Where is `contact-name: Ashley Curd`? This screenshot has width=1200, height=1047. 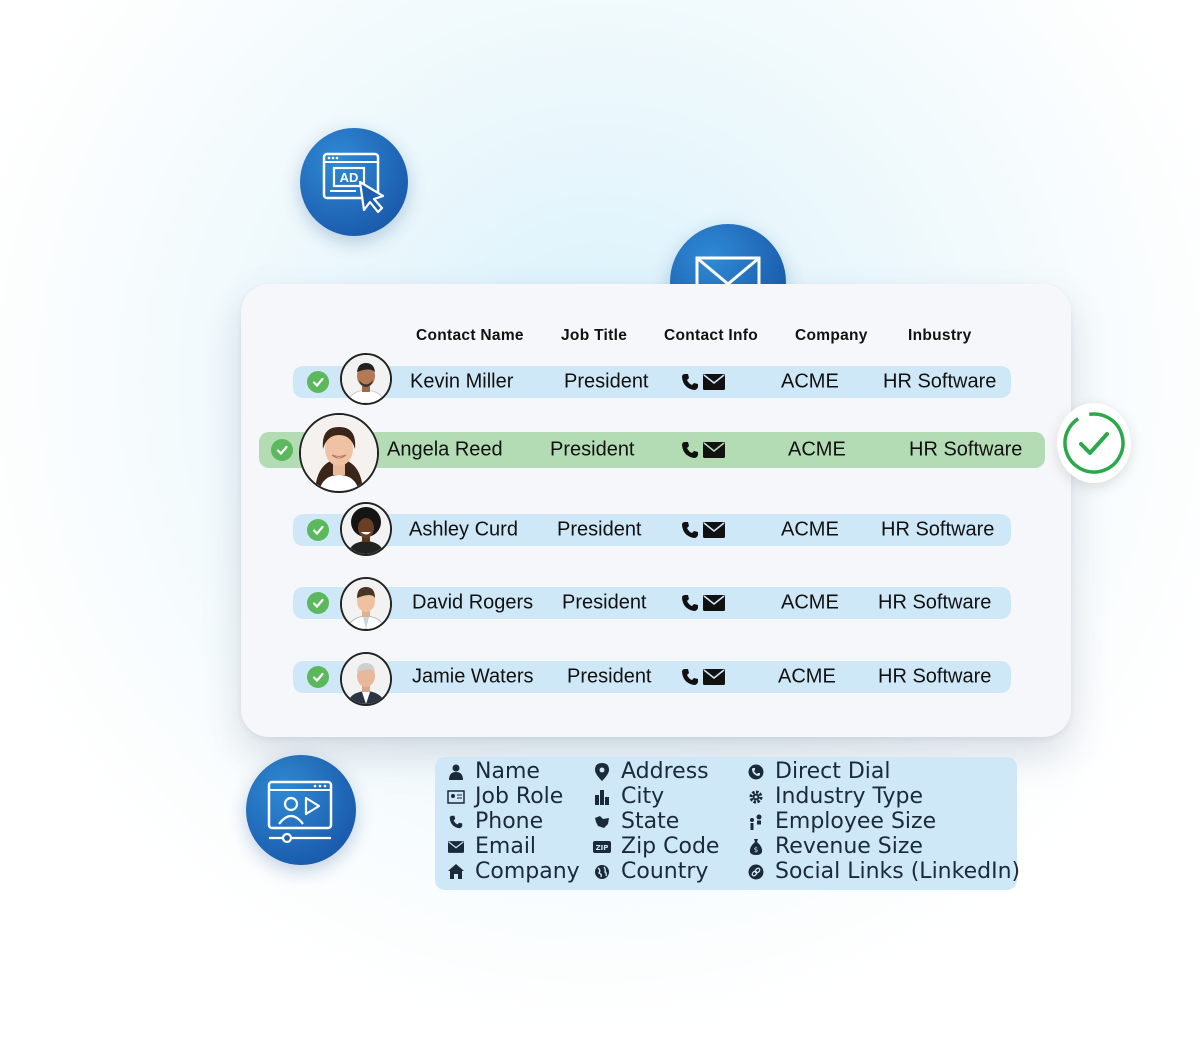
contact-name: Ashley Curd is located at coordinates (463, 529).